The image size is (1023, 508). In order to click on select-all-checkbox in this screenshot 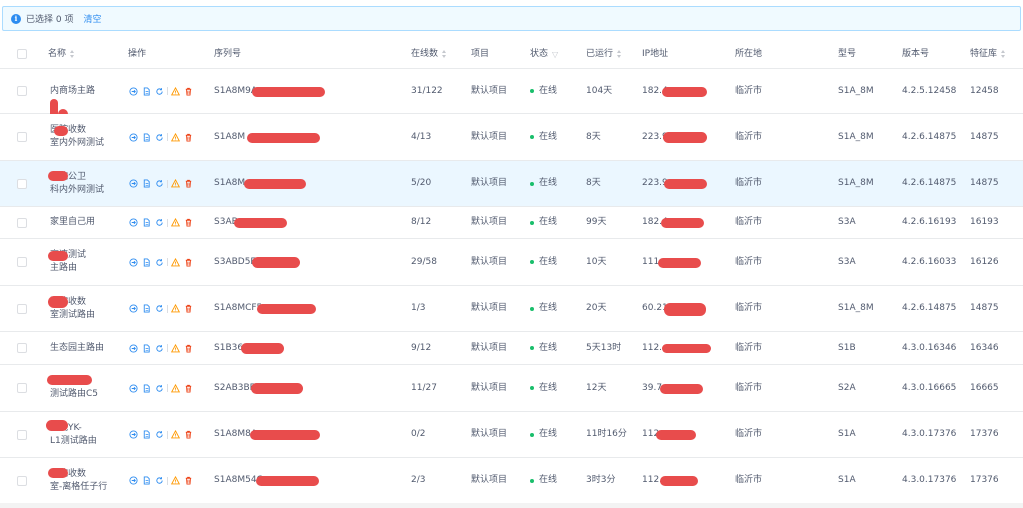, I will do `click(22, 54)`.